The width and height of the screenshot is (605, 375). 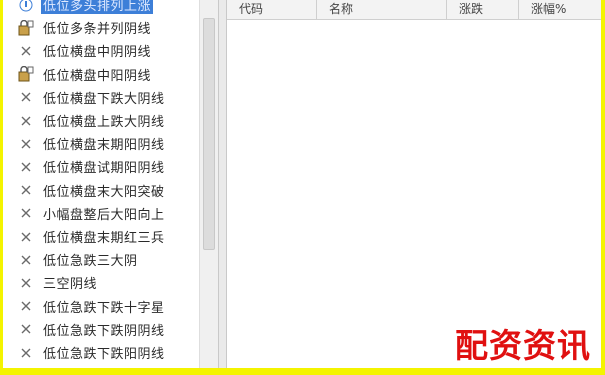 I want to click on tree-item-label: 低位横盘中阴阴线, so click(x=97, y=53).